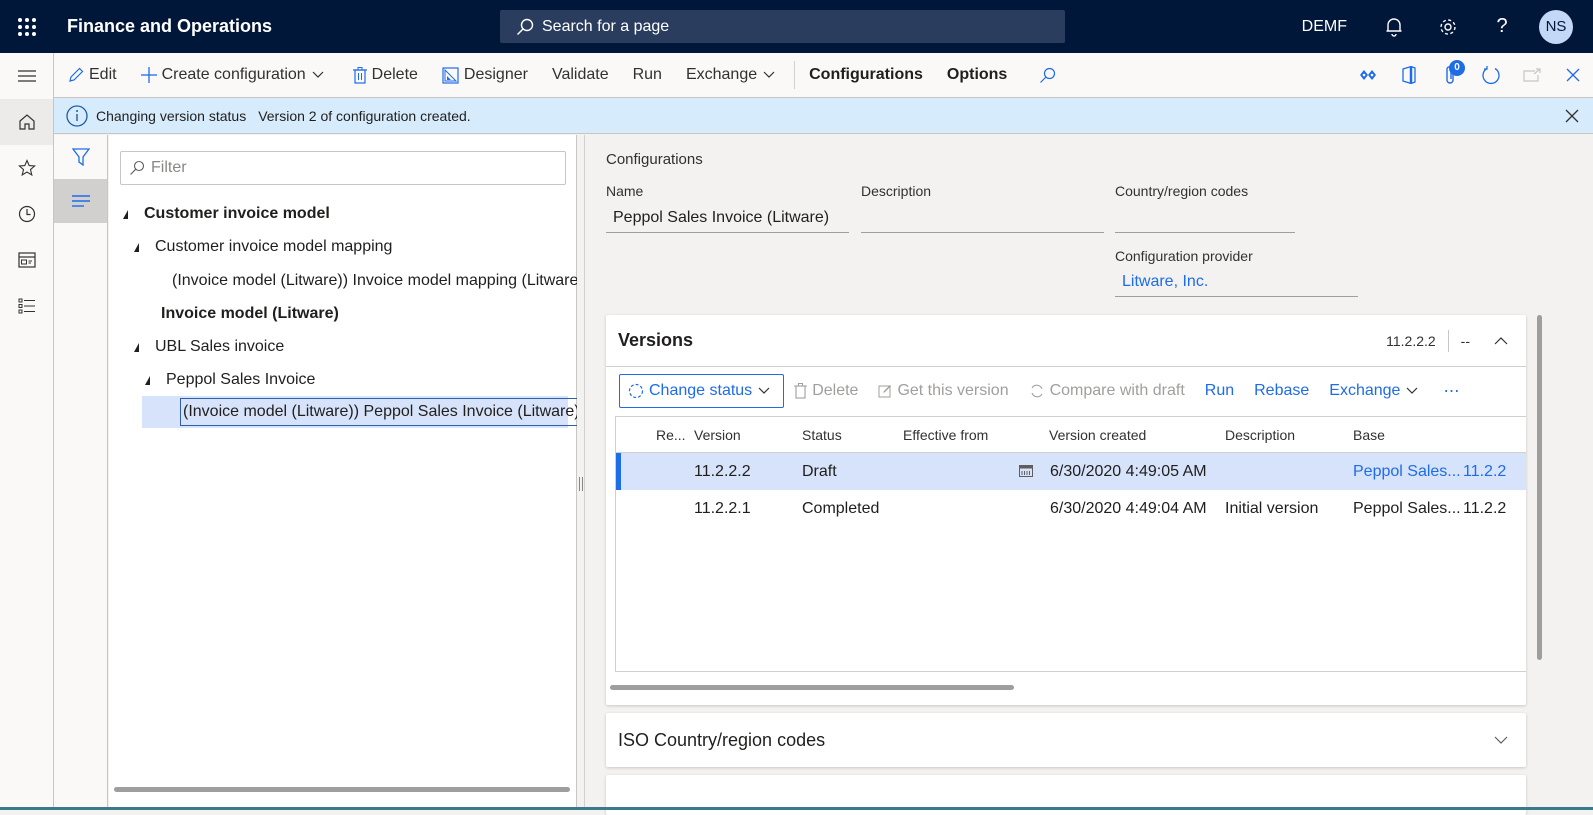  I want to click on splitter-grip-icon, so click(581, 484).